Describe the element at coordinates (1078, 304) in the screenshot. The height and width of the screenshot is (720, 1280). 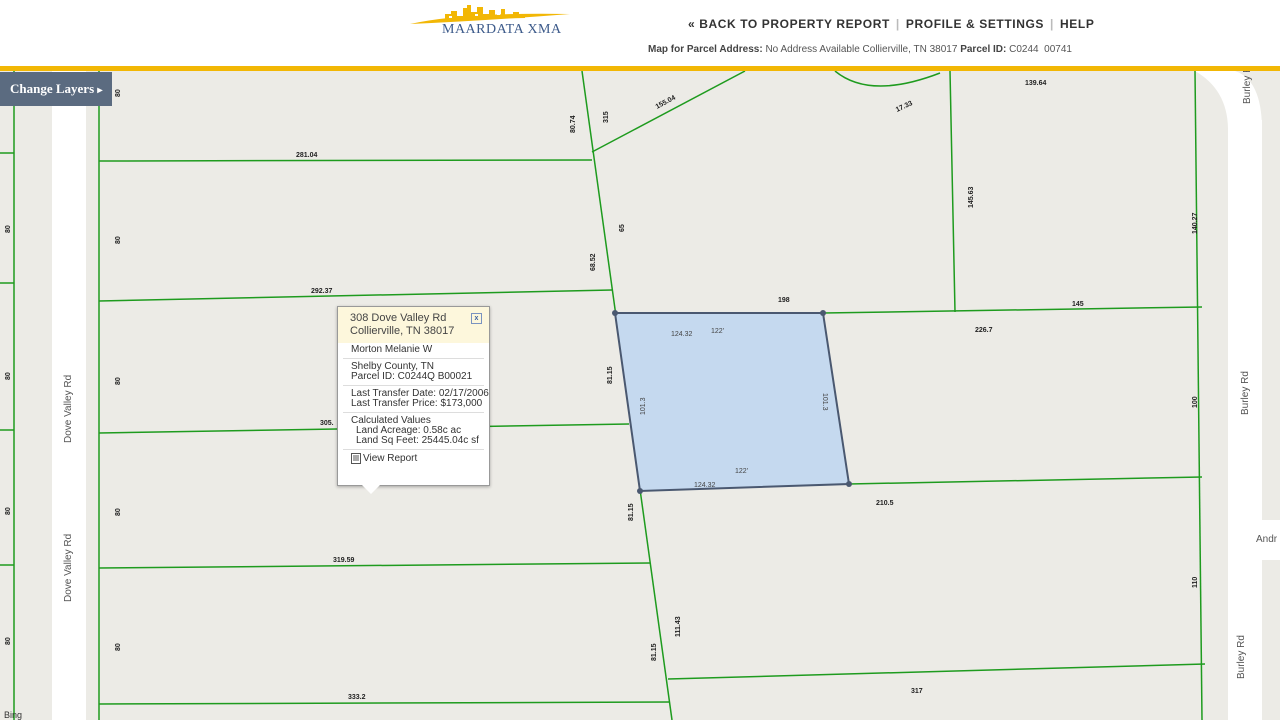
I see `dim-label: 145` at that location.